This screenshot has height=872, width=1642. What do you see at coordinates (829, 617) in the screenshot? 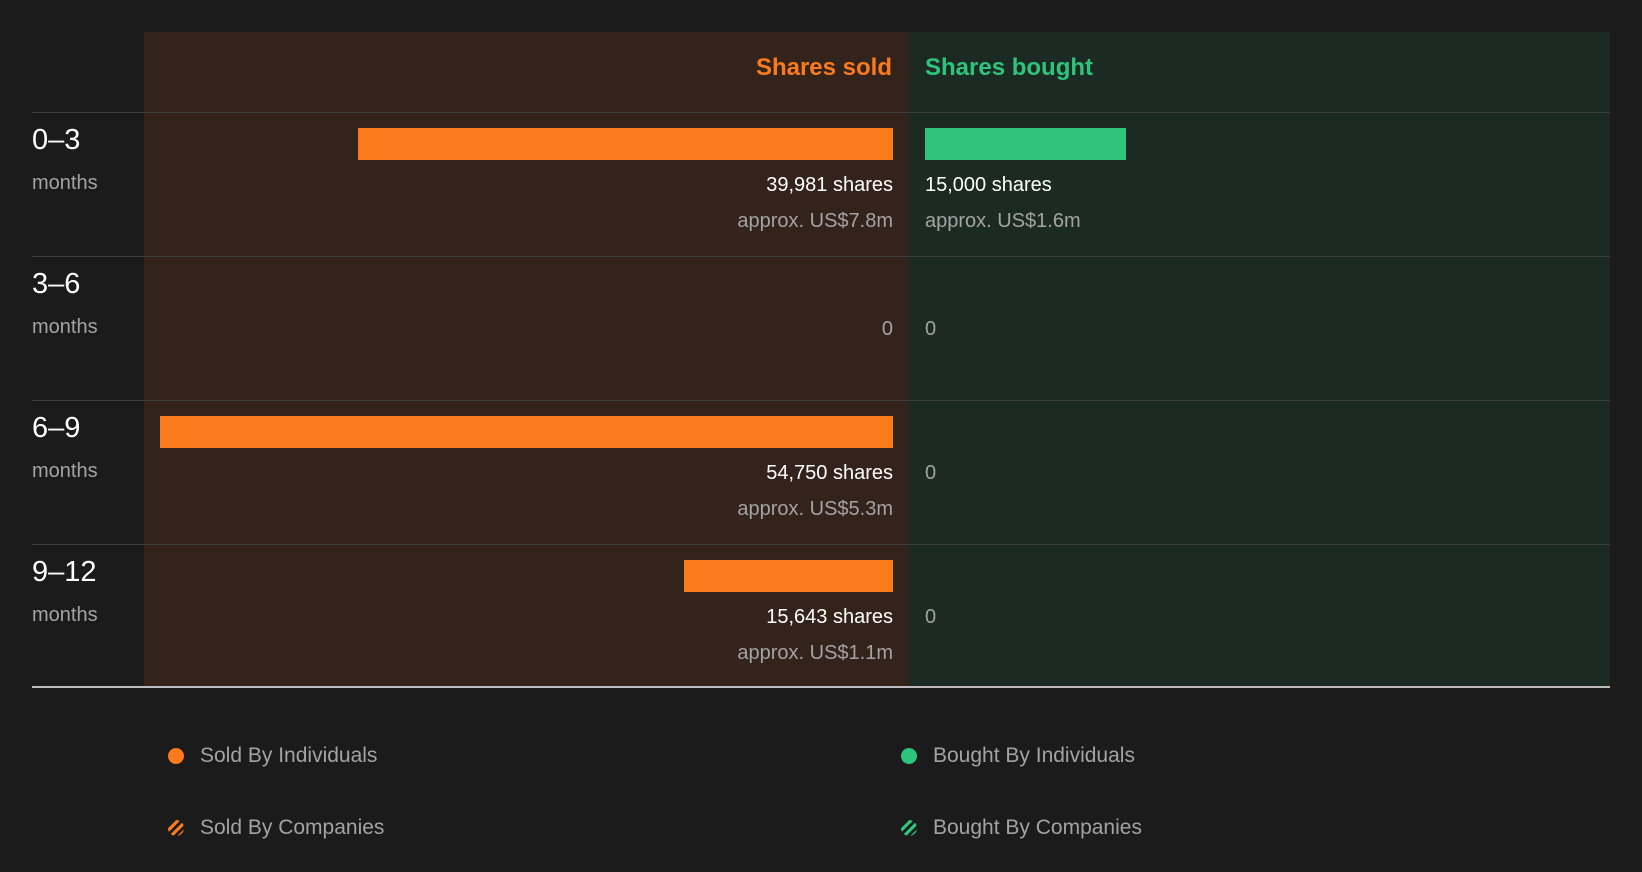
I see `sold-shares-label: 15,643 shares` at bounding box center [829, 617].